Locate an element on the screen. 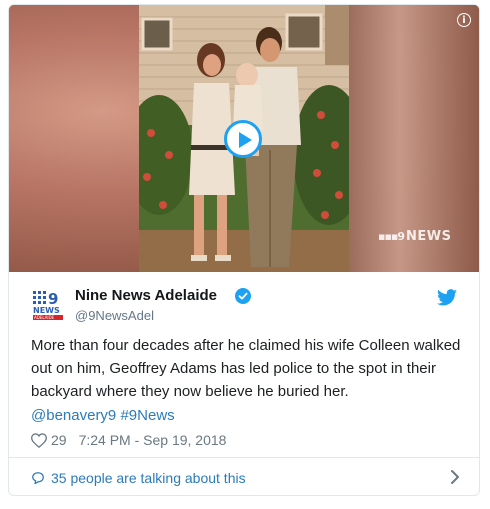 The image size is (490, 509). svg-text: ADELAIDE is located at coordinates (44, 317).